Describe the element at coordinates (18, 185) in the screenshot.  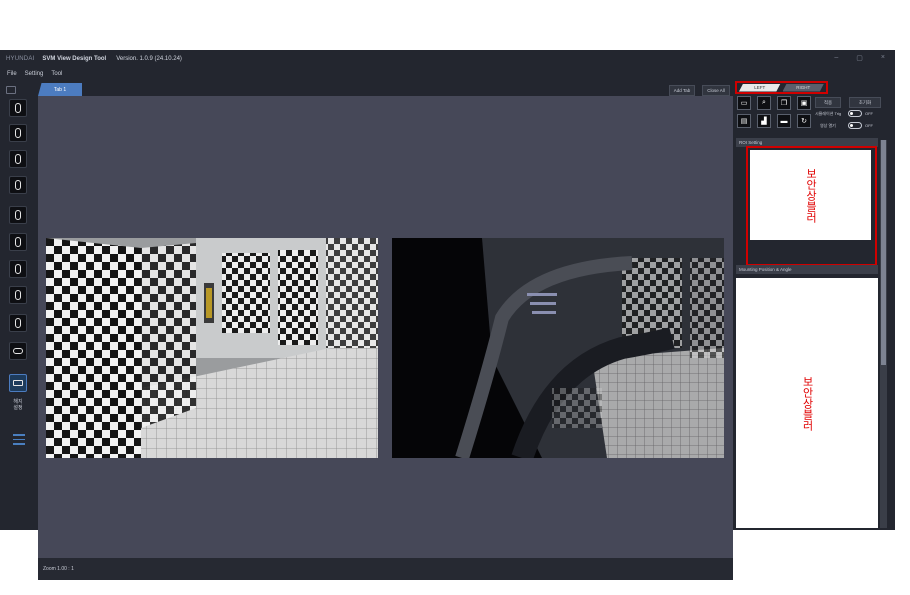
I see `car-rear-sensor-icon` at that location.